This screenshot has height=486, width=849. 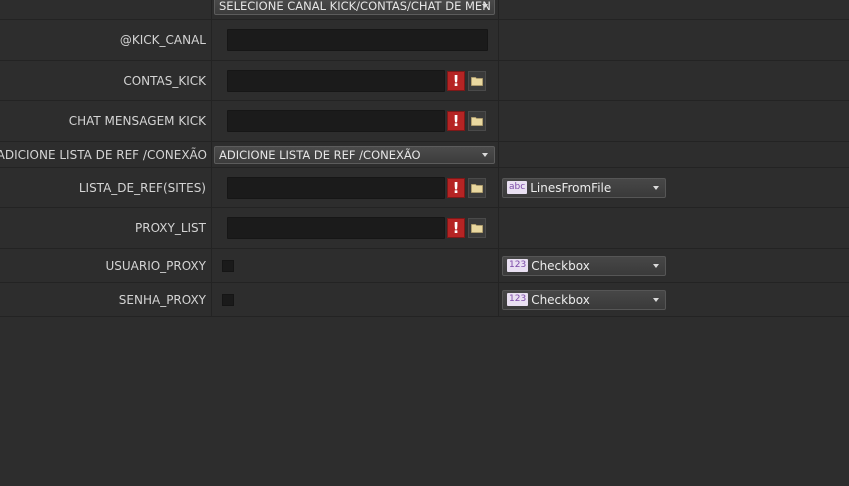 I want to click on senha-proxy-checkbox, so click(x=228, y=299).